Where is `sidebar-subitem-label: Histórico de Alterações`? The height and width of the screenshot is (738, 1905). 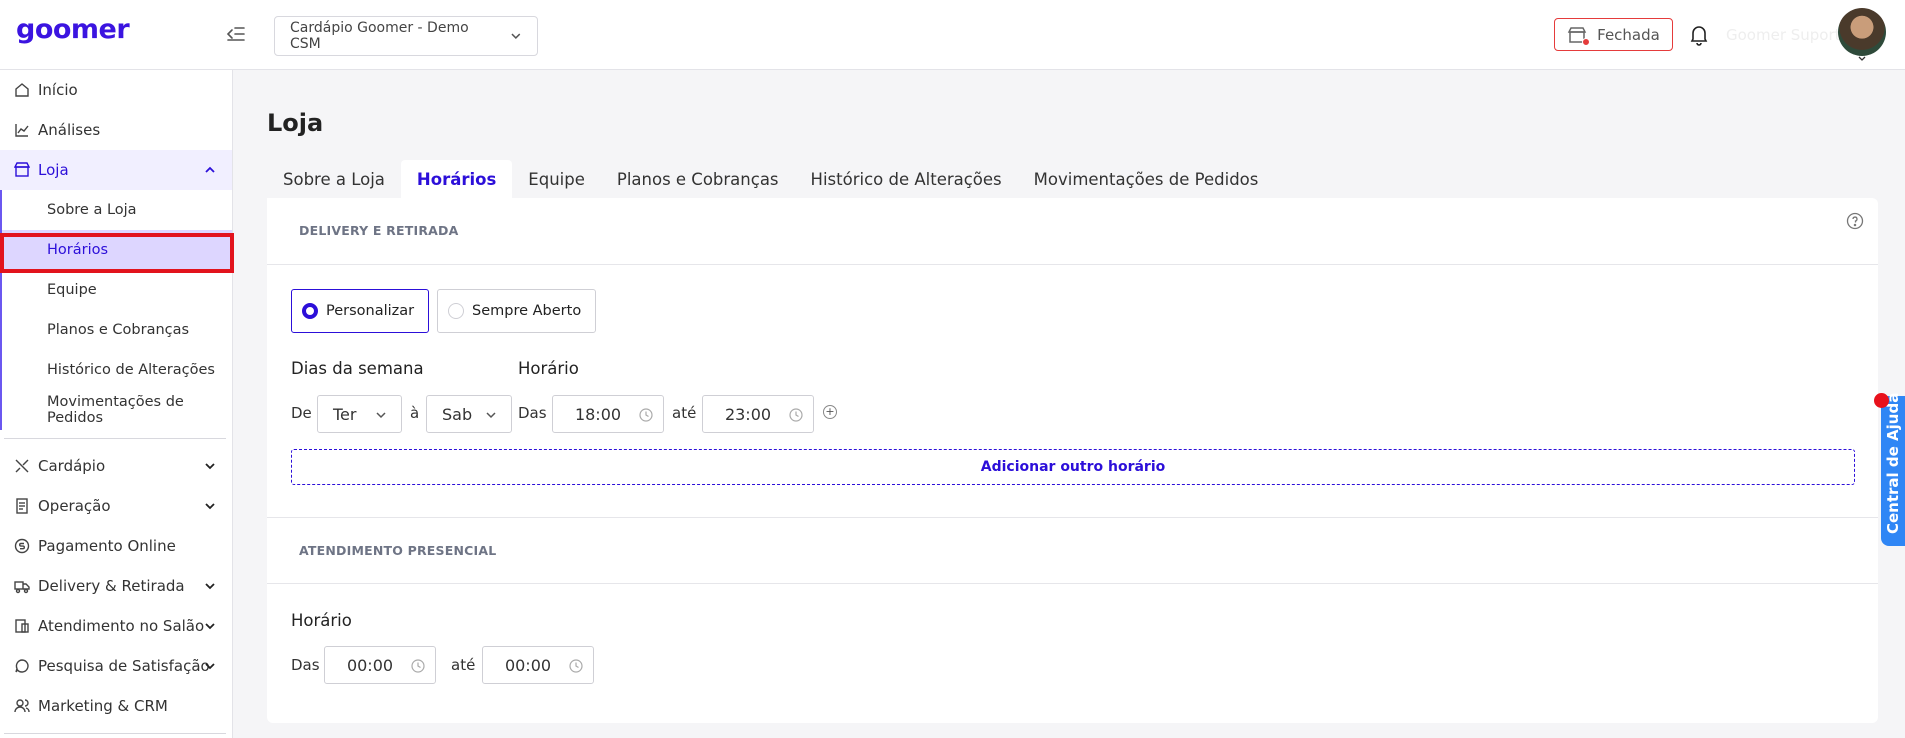 sidebar-subitem-label: Histórico de Alterações is located at coordinates (131, 370).